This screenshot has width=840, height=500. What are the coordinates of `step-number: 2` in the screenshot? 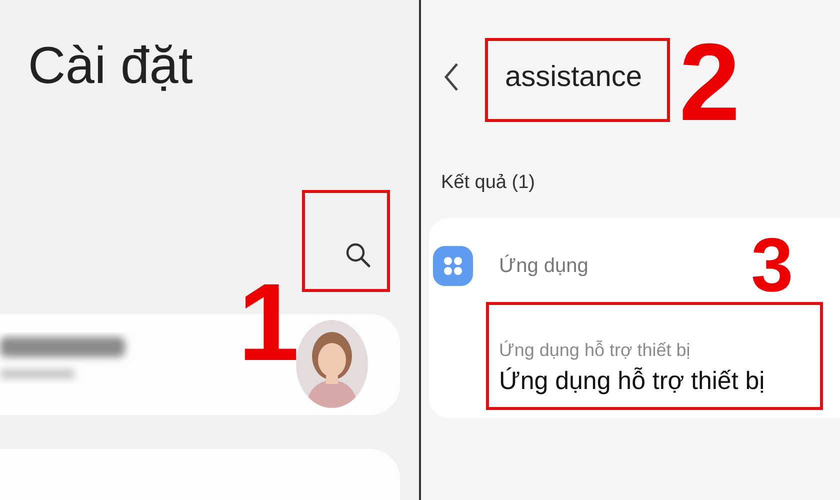 It's located at (709, 83).